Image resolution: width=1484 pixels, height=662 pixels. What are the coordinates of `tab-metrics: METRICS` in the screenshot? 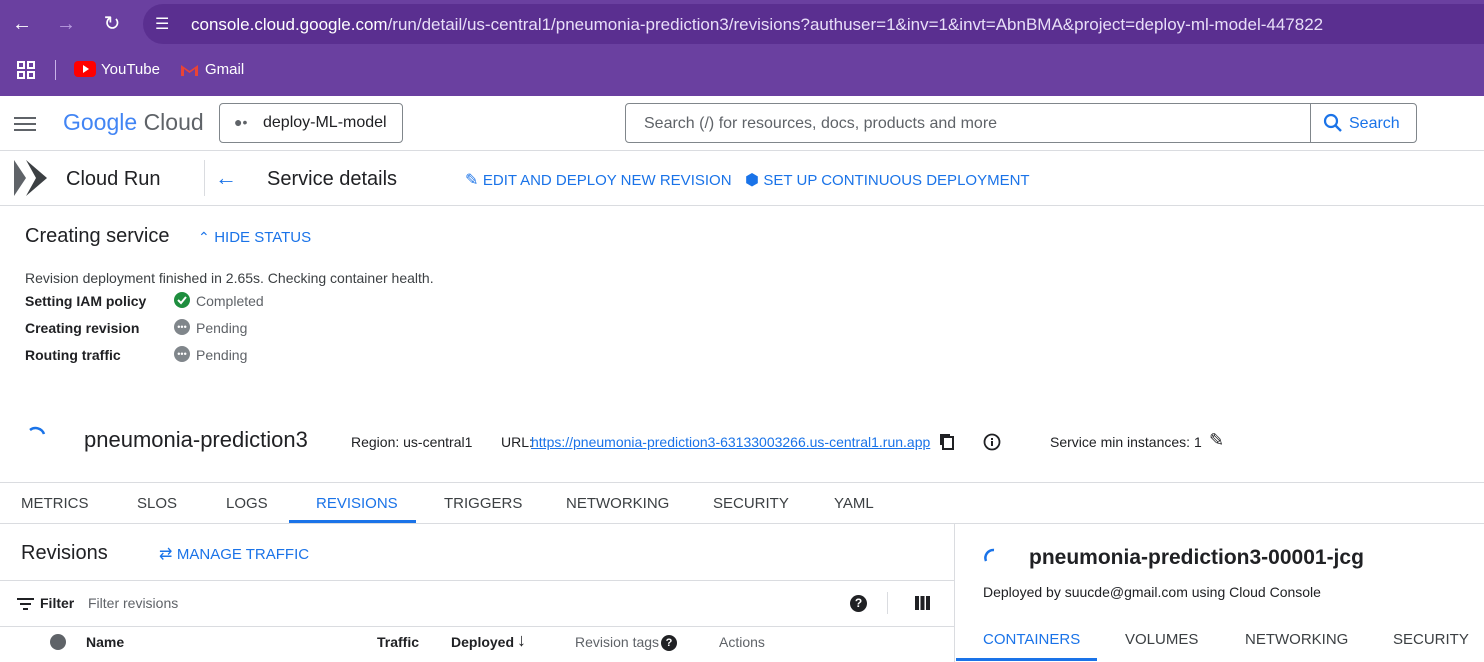 It's located at (55, 503).